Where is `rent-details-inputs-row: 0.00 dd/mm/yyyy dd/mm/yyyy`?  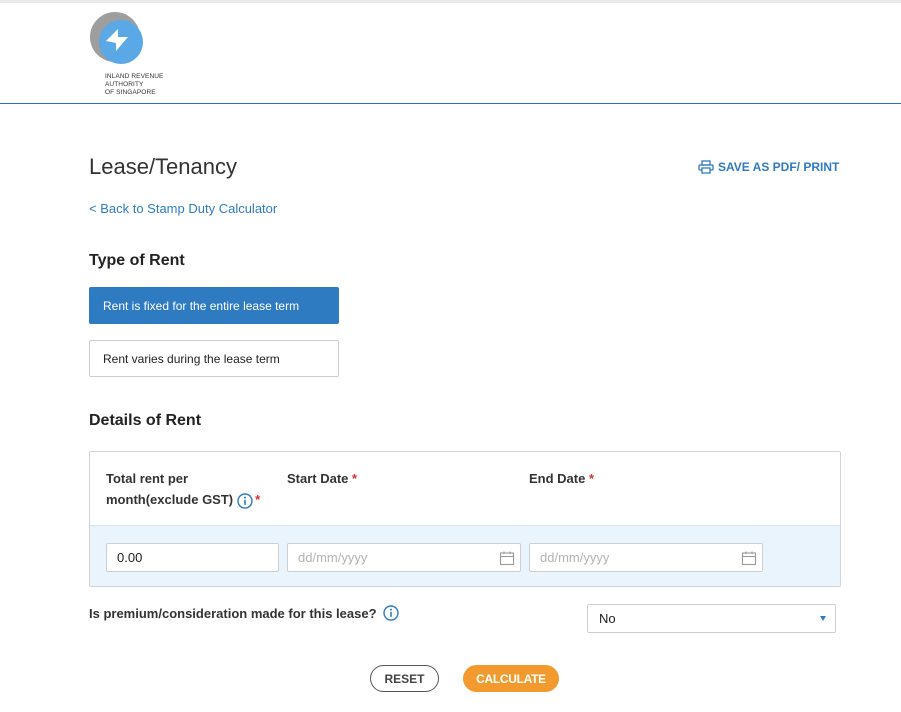
rent-details-inputs-row: 0.00 dd/mm/yyyy dd/mm/yyyy is located at coordinates (465, 556).